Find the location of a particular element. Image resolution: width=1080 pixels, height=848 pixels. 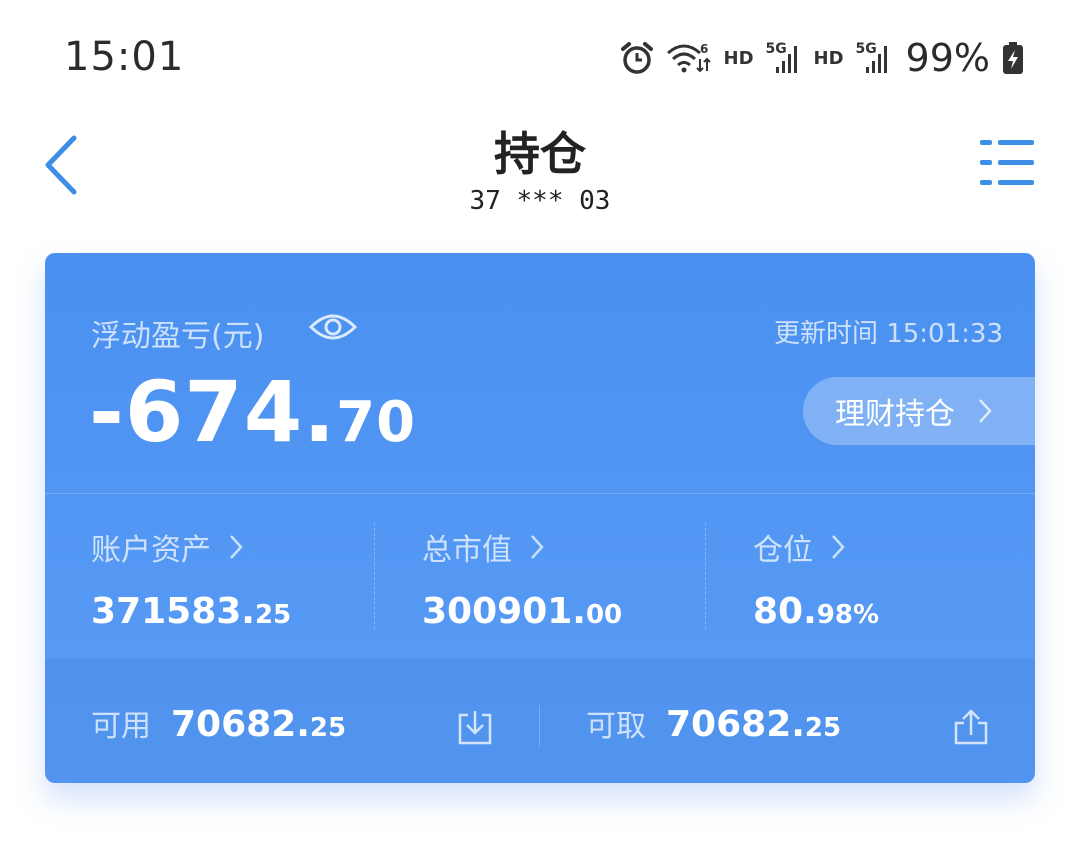

available-decimal: 25 is located at coordinates (328, 728).